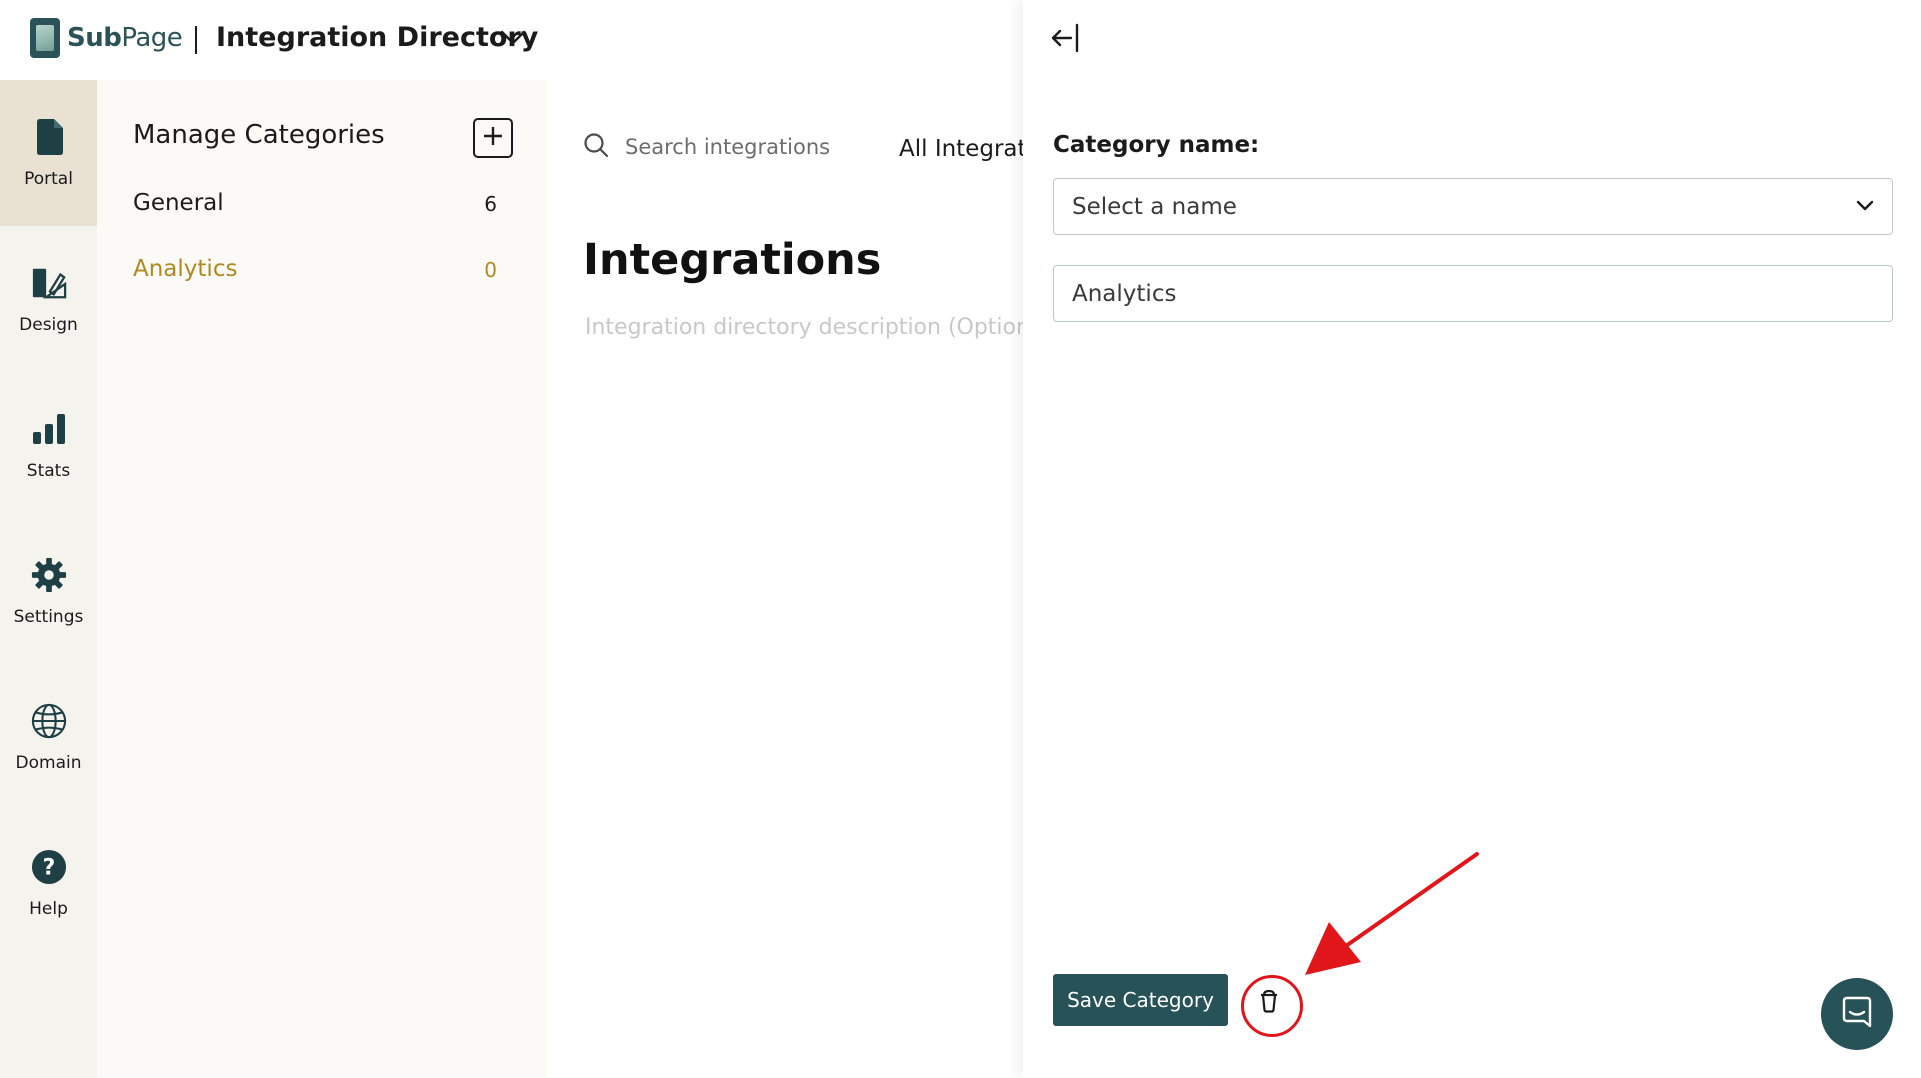 This screenshot has height=1078, width=1921. I want to click on annotation-arrow-icon, so click(1393, 917).